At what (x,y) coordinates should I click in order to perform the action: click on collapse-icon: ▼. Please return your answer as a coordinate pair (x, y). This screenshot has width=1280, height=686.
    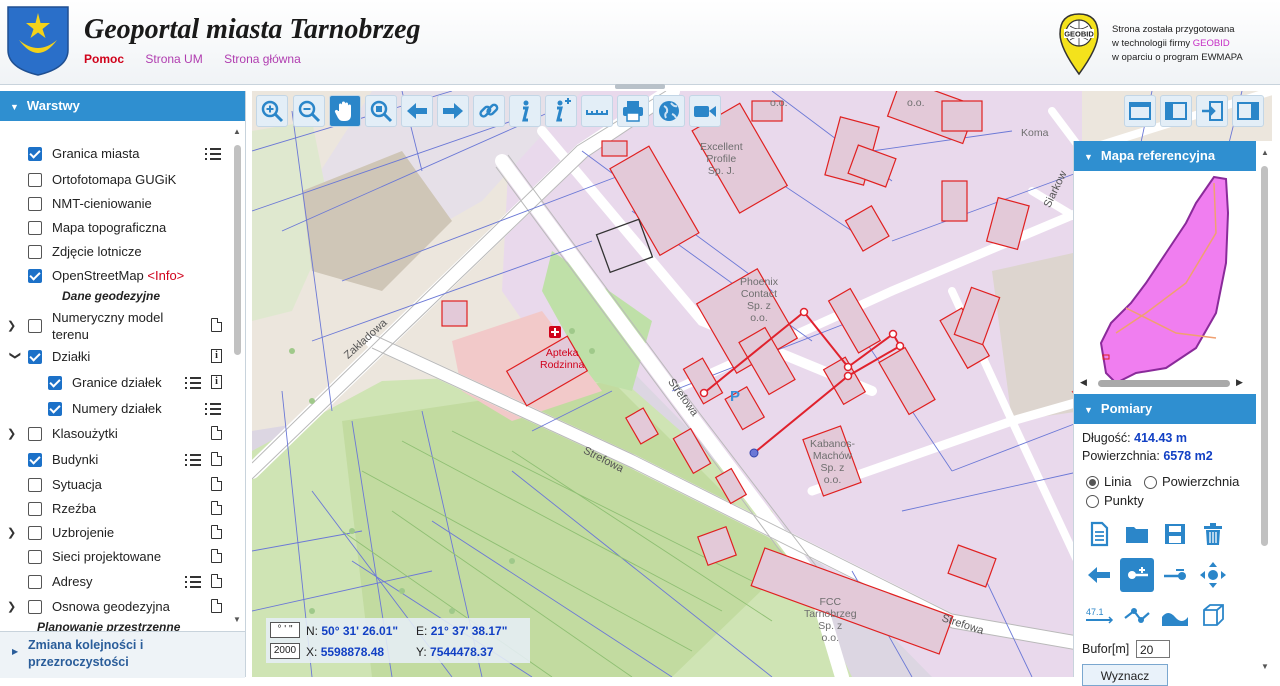
    Looking at the image, I should click on (14, 107).